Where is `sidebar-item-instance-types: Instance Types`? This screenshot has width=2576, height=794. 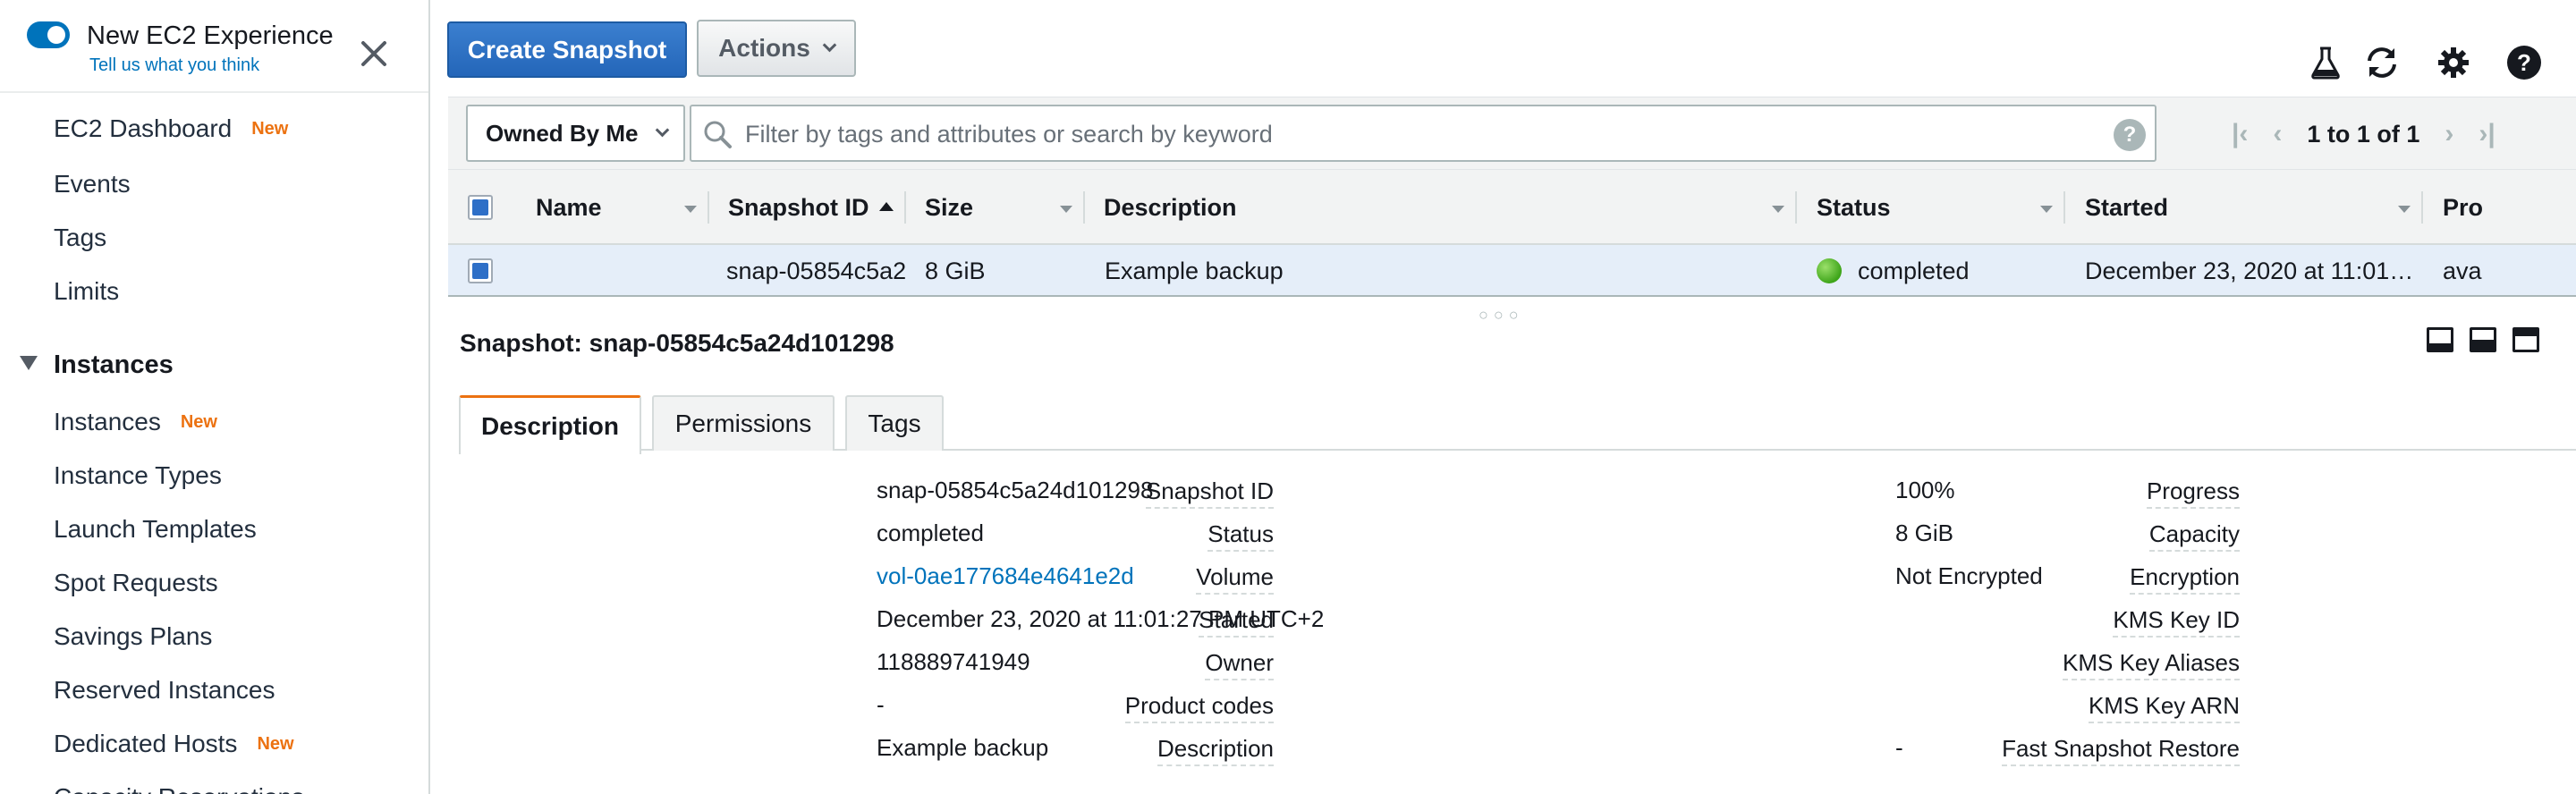 sidebar-item-instance-types: Instance Types is located at coordinates (138, 475).